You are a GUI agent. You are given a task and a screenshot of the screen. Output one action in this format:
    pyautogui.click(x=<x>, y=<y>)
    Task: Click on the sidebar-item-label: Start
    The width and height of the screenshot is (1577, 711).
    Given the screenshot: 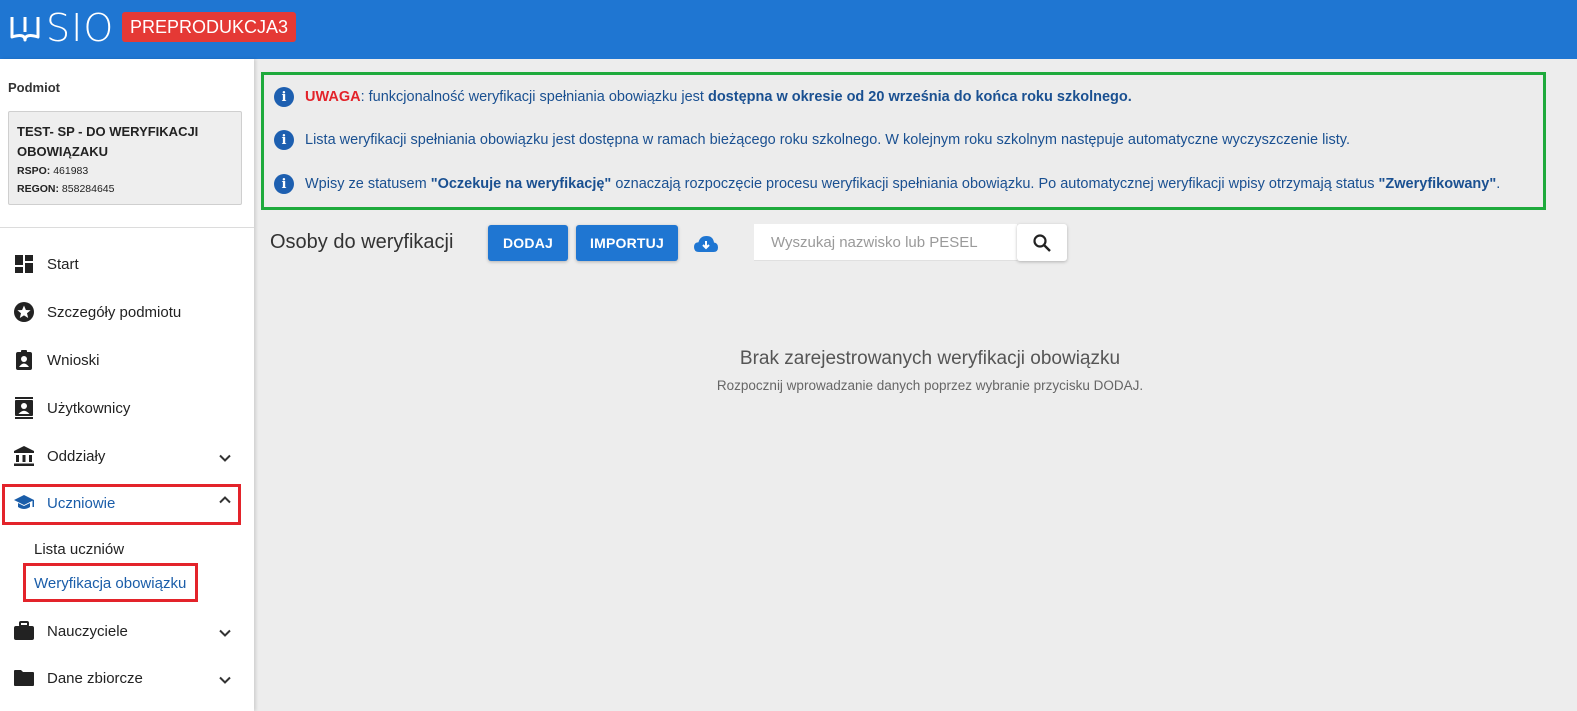 What is the action you would take?
    pyautogui.click(x=63, y=264)
    